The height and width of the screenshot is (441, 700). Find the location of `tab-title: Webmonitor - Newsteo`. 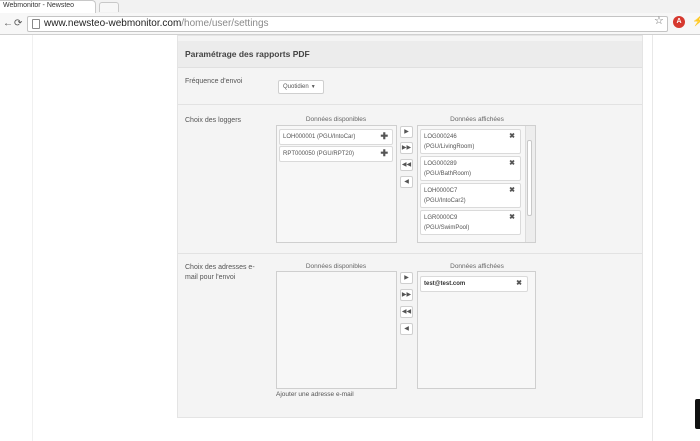

tab-title: Webmonitor - Newsteo is located at coordinates (39, 5).